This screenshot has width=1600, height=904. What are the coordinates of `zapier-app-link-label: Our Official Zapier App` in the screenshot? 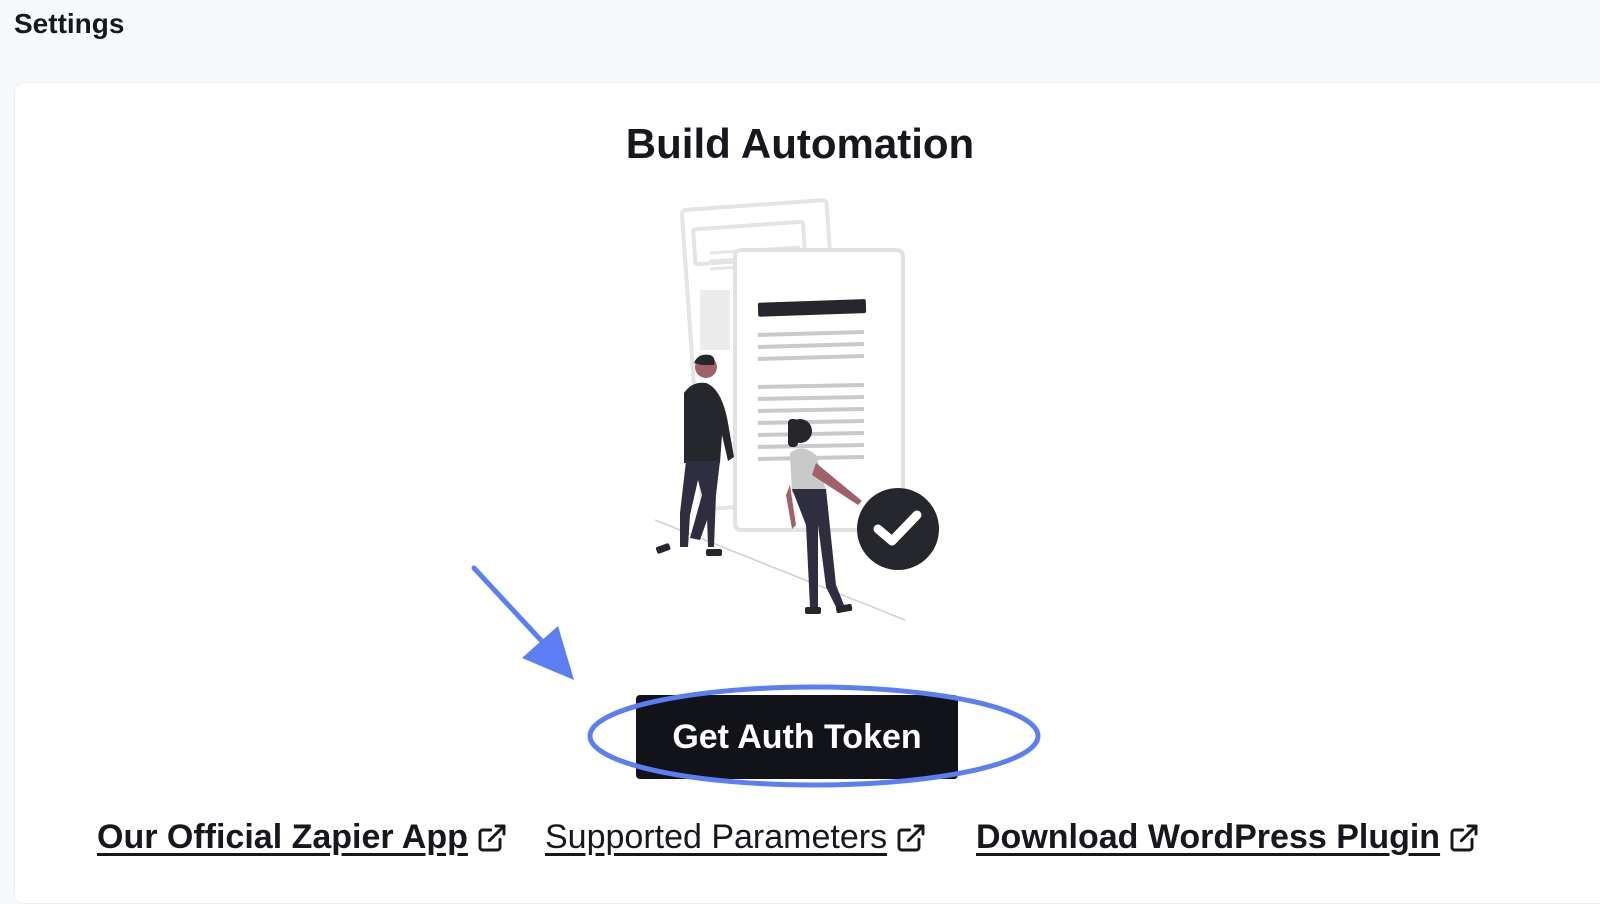 It's located at (282, 837).